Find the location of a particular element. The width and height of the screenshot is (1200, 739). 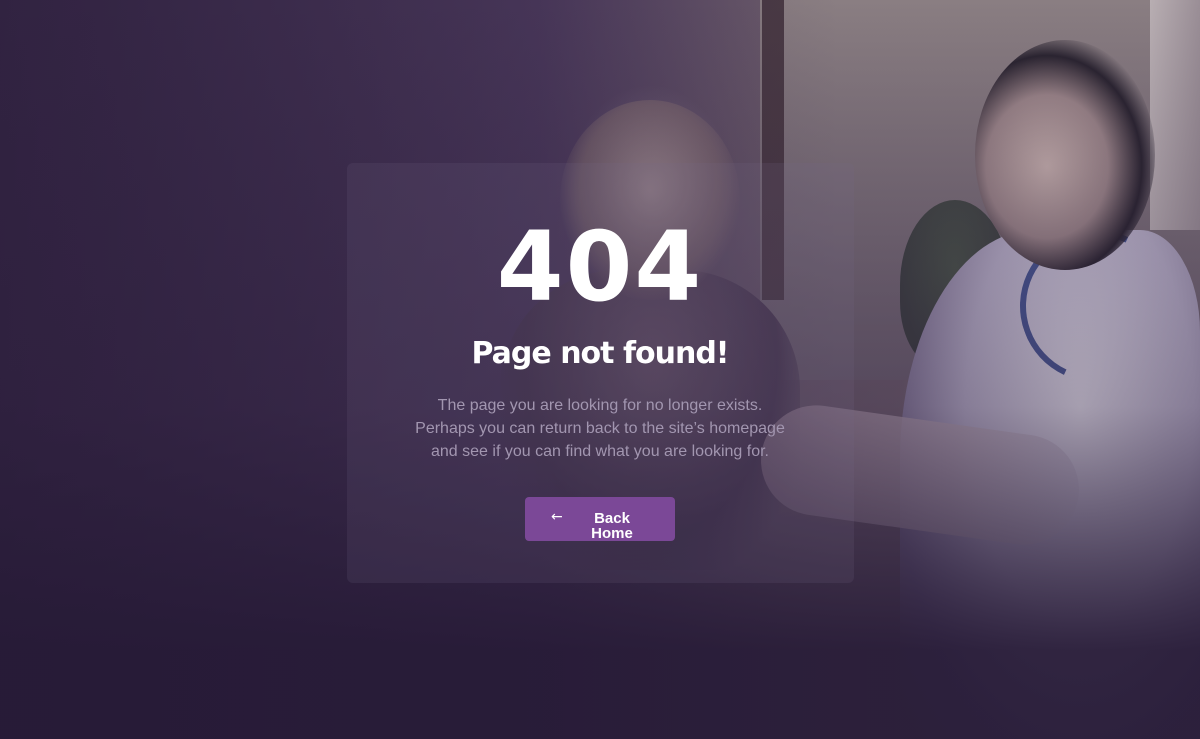

back-home-button: ← Back Home is located at coordinates (600, 519).